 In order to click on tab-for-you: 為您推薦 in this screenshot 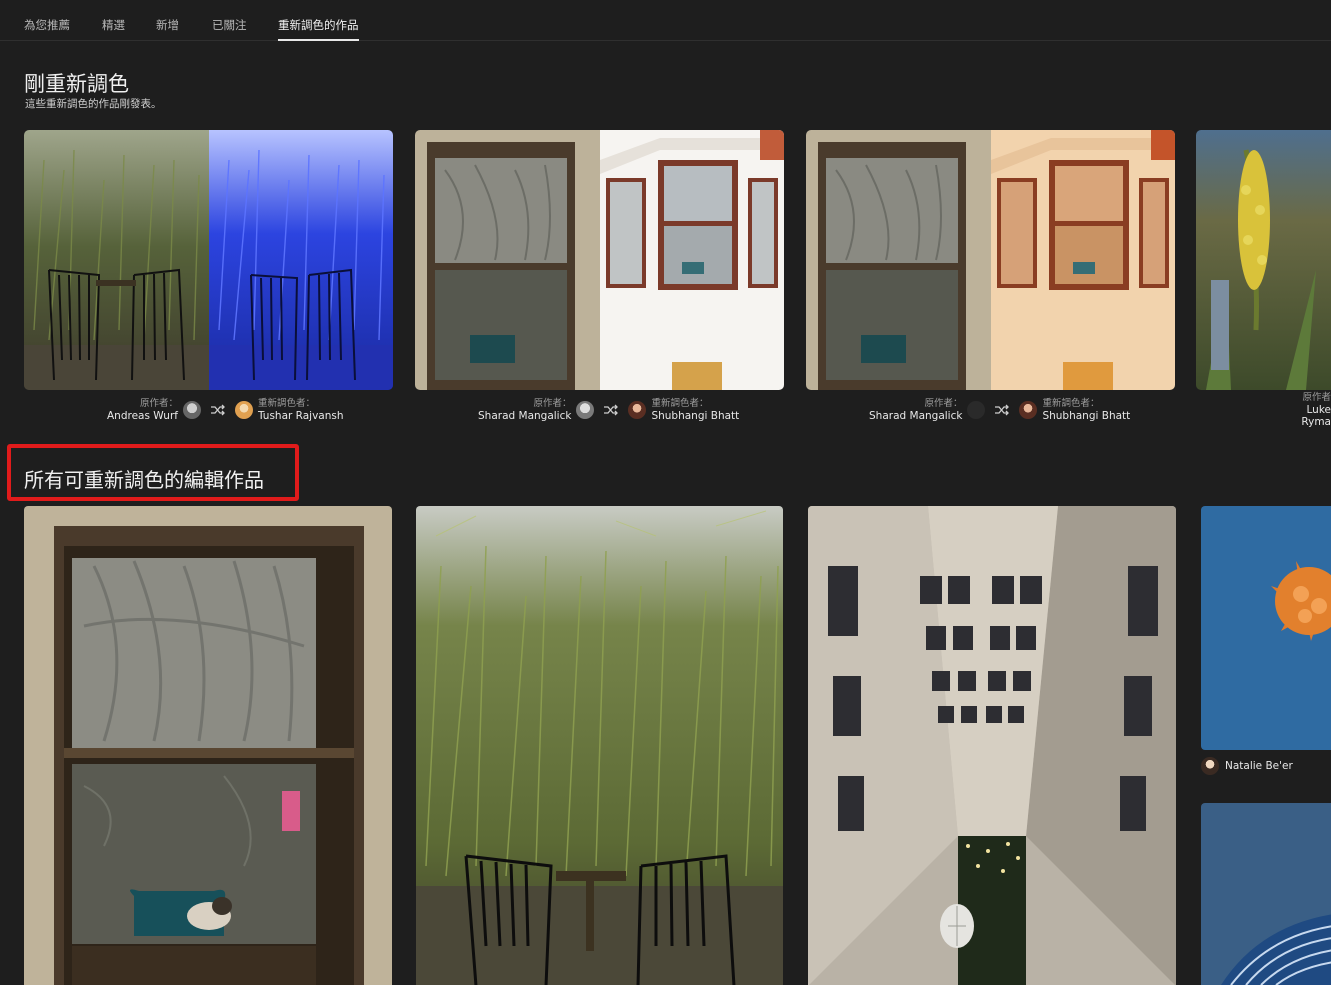, I will do `click(47, 25)`.